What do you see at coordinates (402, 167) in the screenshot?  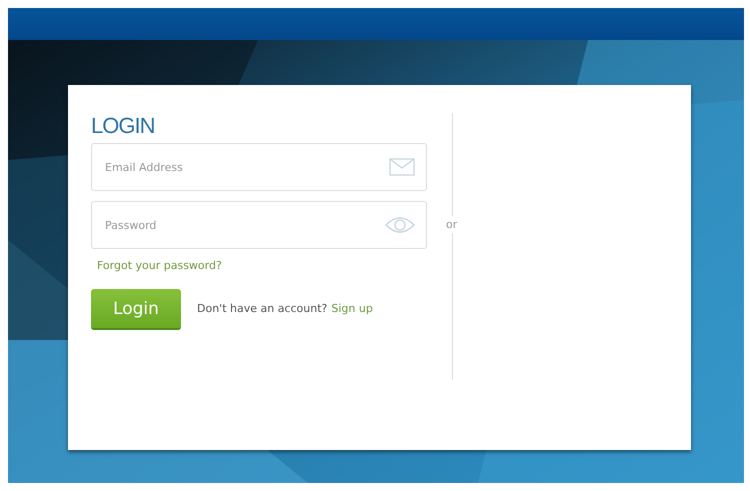 I see `envelope-icon` at bounding box center [402, 167].